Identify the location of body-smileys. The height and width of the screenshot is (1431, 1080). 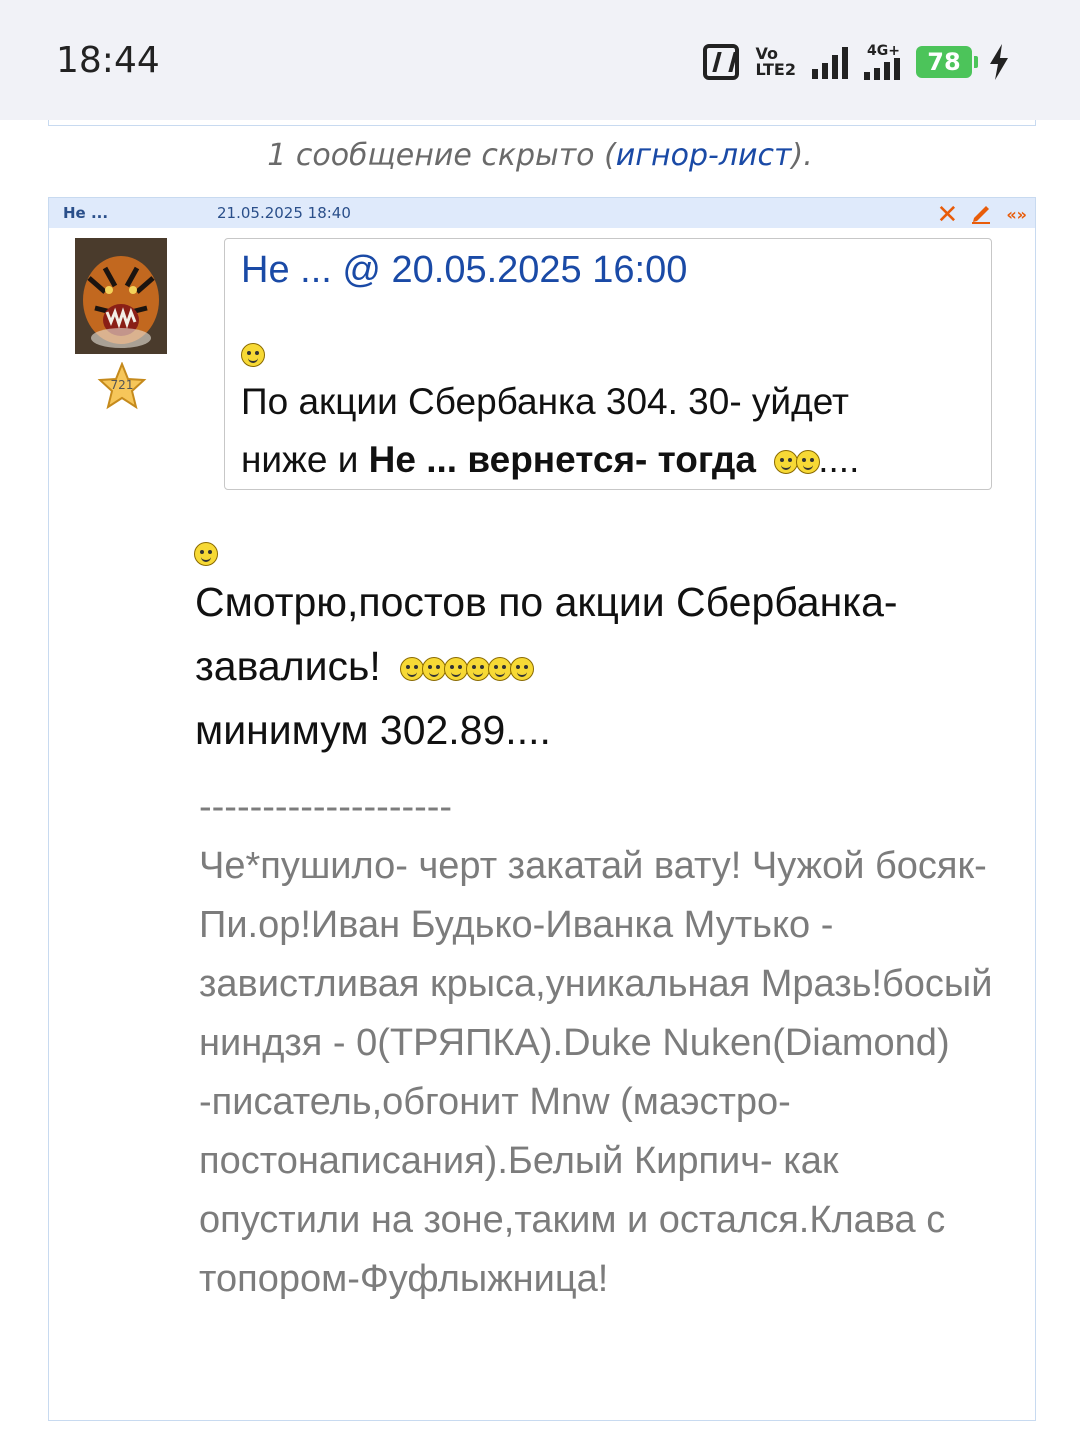
(467, 669).